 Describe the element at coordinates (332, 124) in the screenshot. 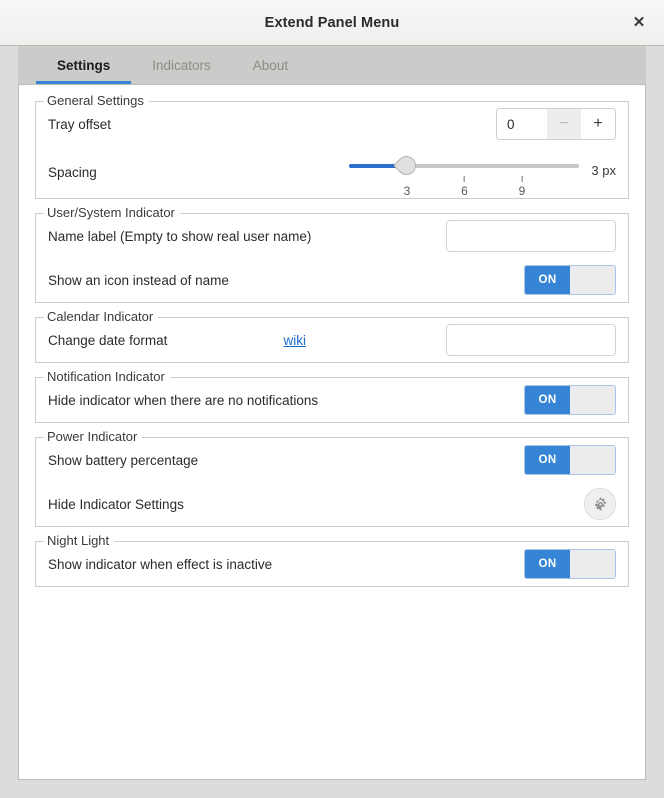

I see `row-tray-offset: Tray offset − +` at that location.